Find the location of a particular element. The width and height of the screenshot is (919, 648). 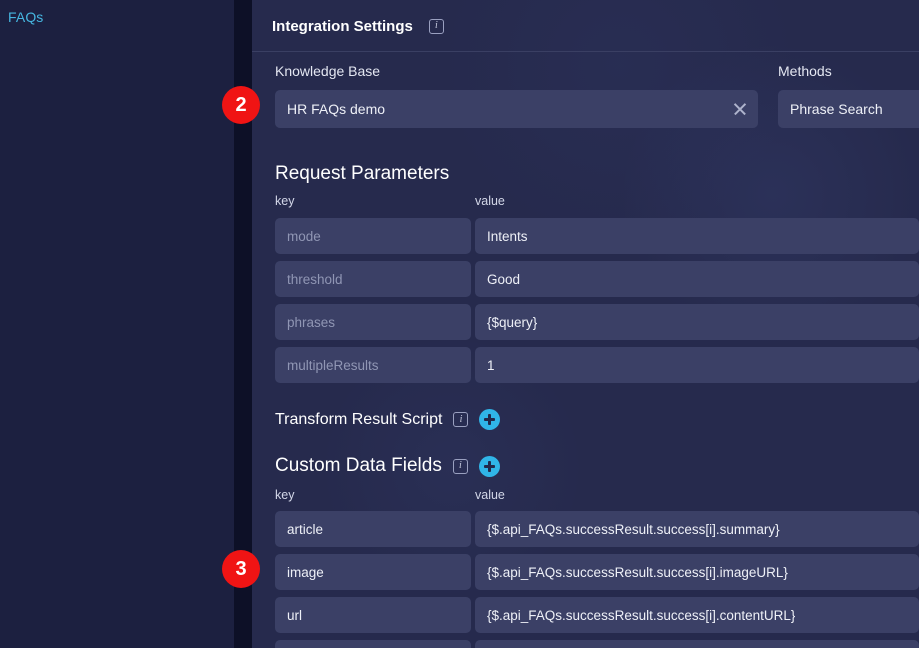

close-icon is located at coordinates (740, 109).